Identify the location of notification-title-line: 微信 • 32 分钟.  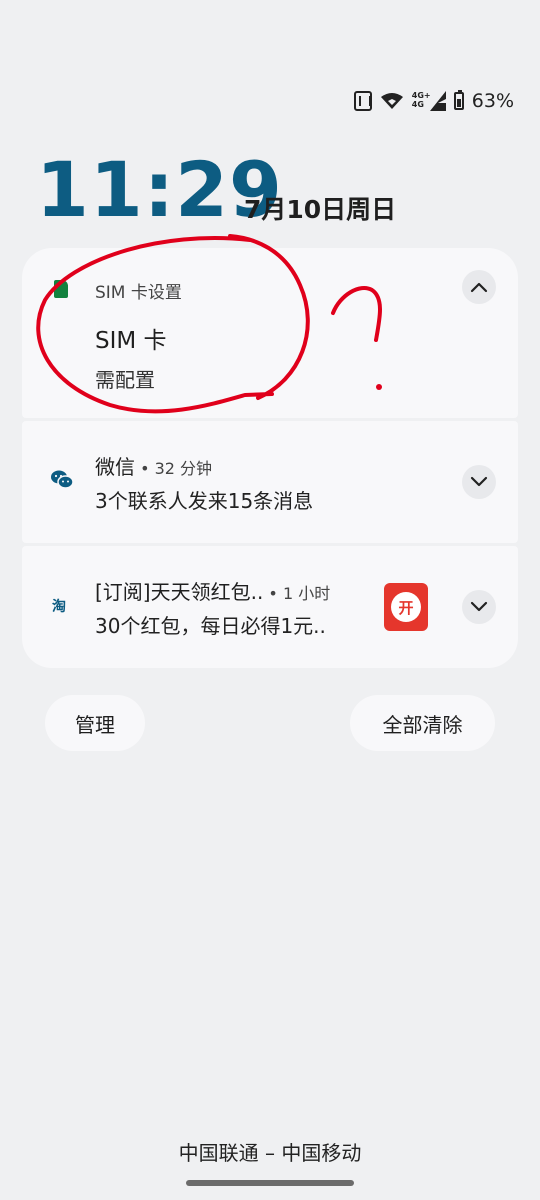
(153, 465).